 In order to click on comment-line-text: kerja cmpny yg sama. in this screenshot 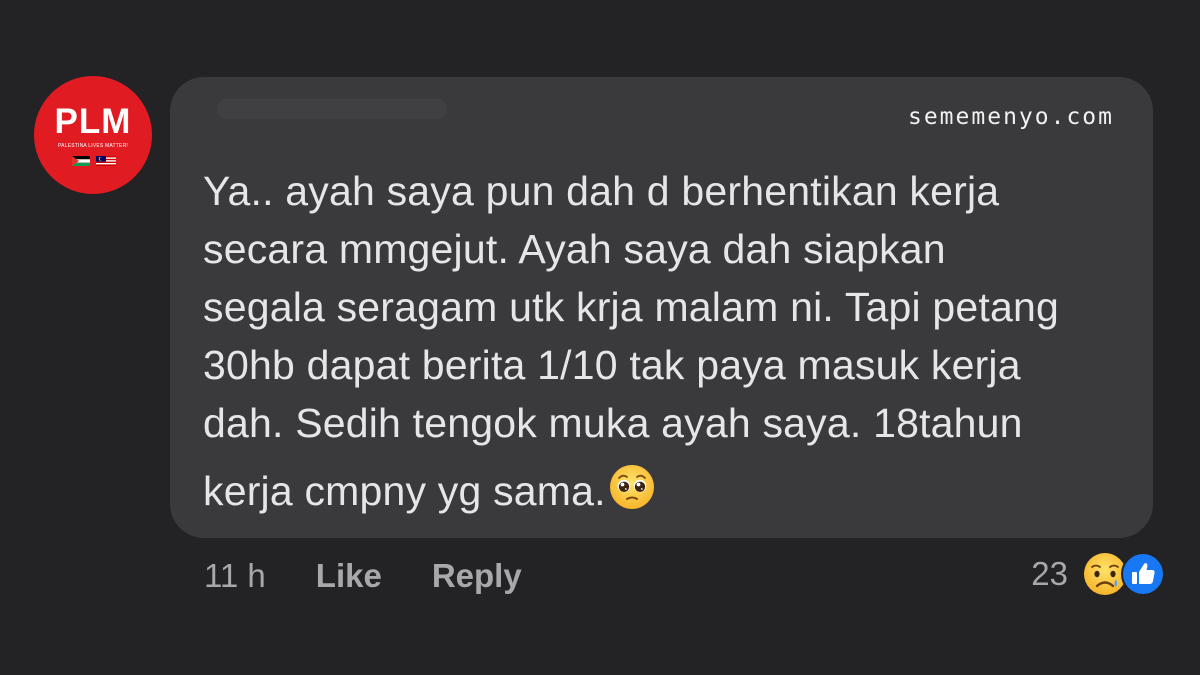, I will do `click(404, 491)`.